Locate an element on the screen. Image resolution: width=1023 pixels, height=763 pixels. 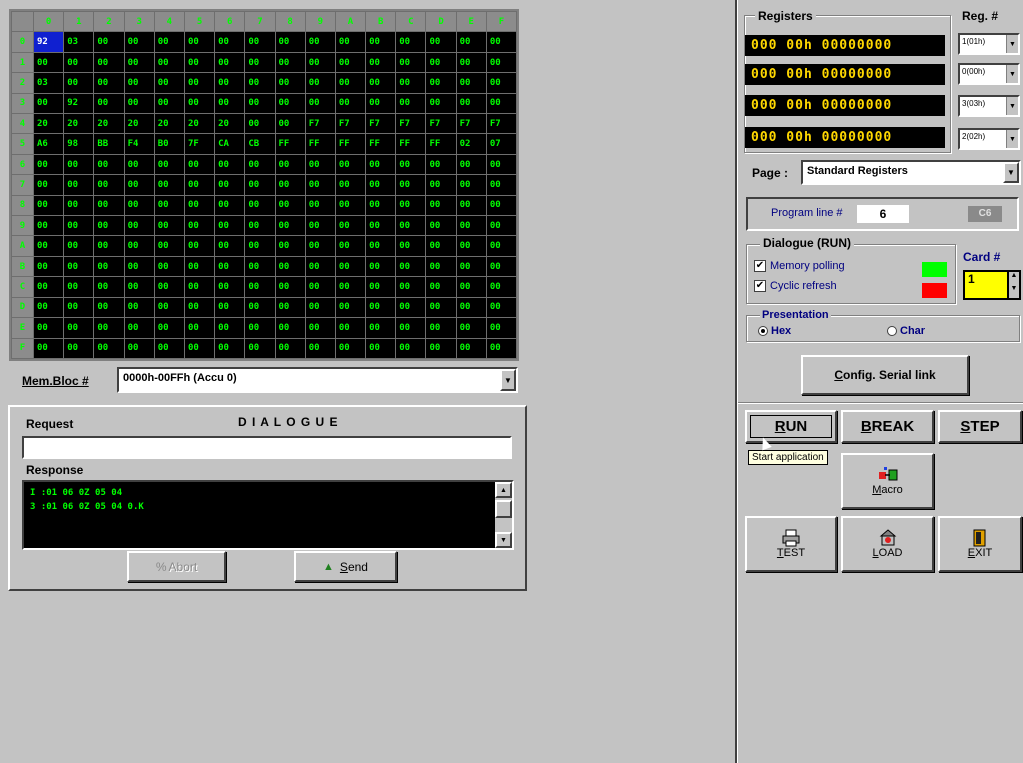
mem-bloc-select: 0000h-00FFh (Accu 0) ▼ is located at coordinates (317, 380).